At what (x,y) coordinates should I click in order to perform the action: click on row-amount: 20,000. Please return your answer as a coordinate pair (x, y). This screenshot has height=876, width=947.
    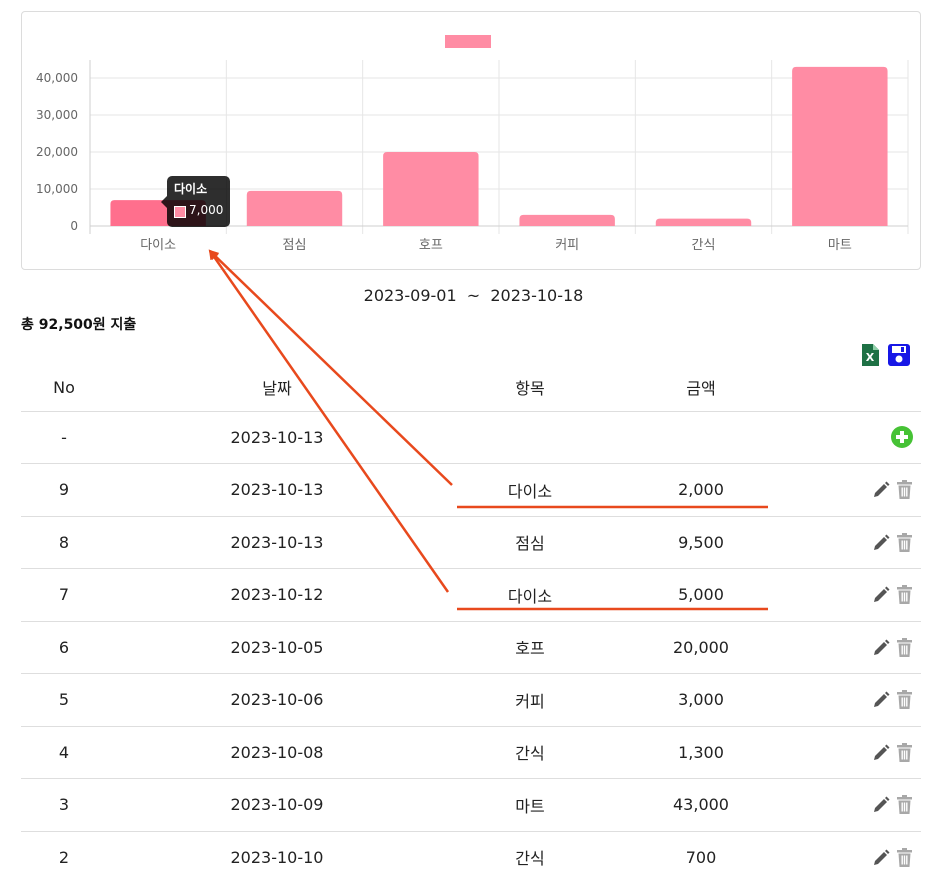
    Looking at the image, I should click on (701, 647).